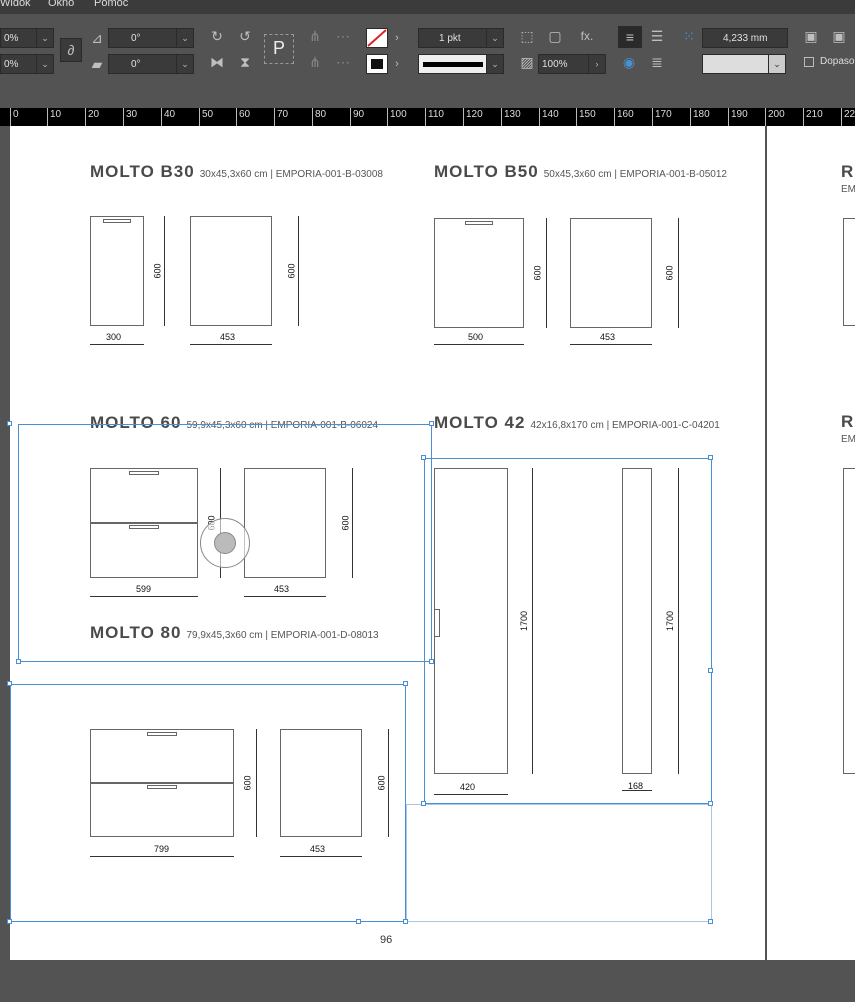  What do you see at coordinates (461, 38) in the screenshot?
I see `stroke-weight-field: 1 pkt ⌄` at bounding box center [461, 38].